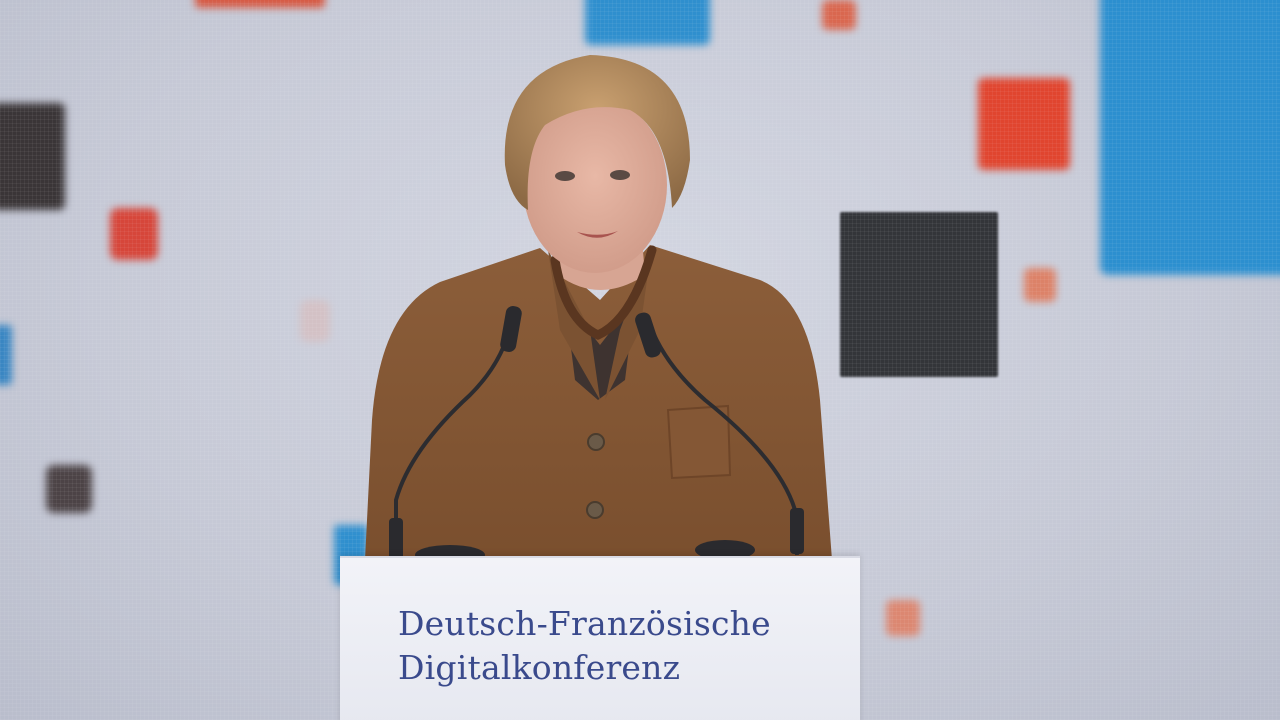  Describe the element at coordinates (539, 667) in the screenshot. I see `podium-sign-line-2: Digitalkonferenz` at that location.